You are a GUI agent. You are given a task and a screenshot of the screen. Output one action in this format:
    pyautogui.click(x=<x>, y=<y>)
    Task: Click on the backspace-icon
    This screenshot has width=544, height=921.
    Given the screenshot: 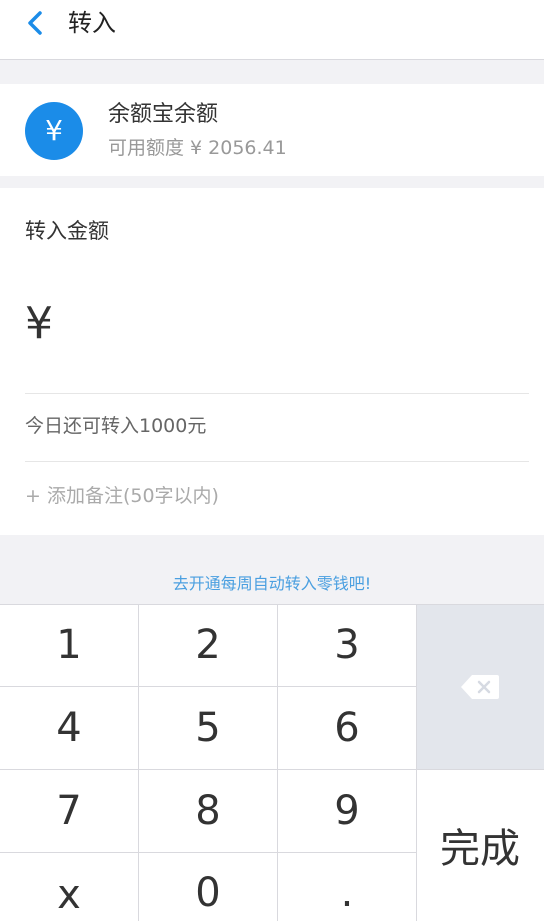 What is the action you would take?
    pyautogui.click(x=480, y=686)
    